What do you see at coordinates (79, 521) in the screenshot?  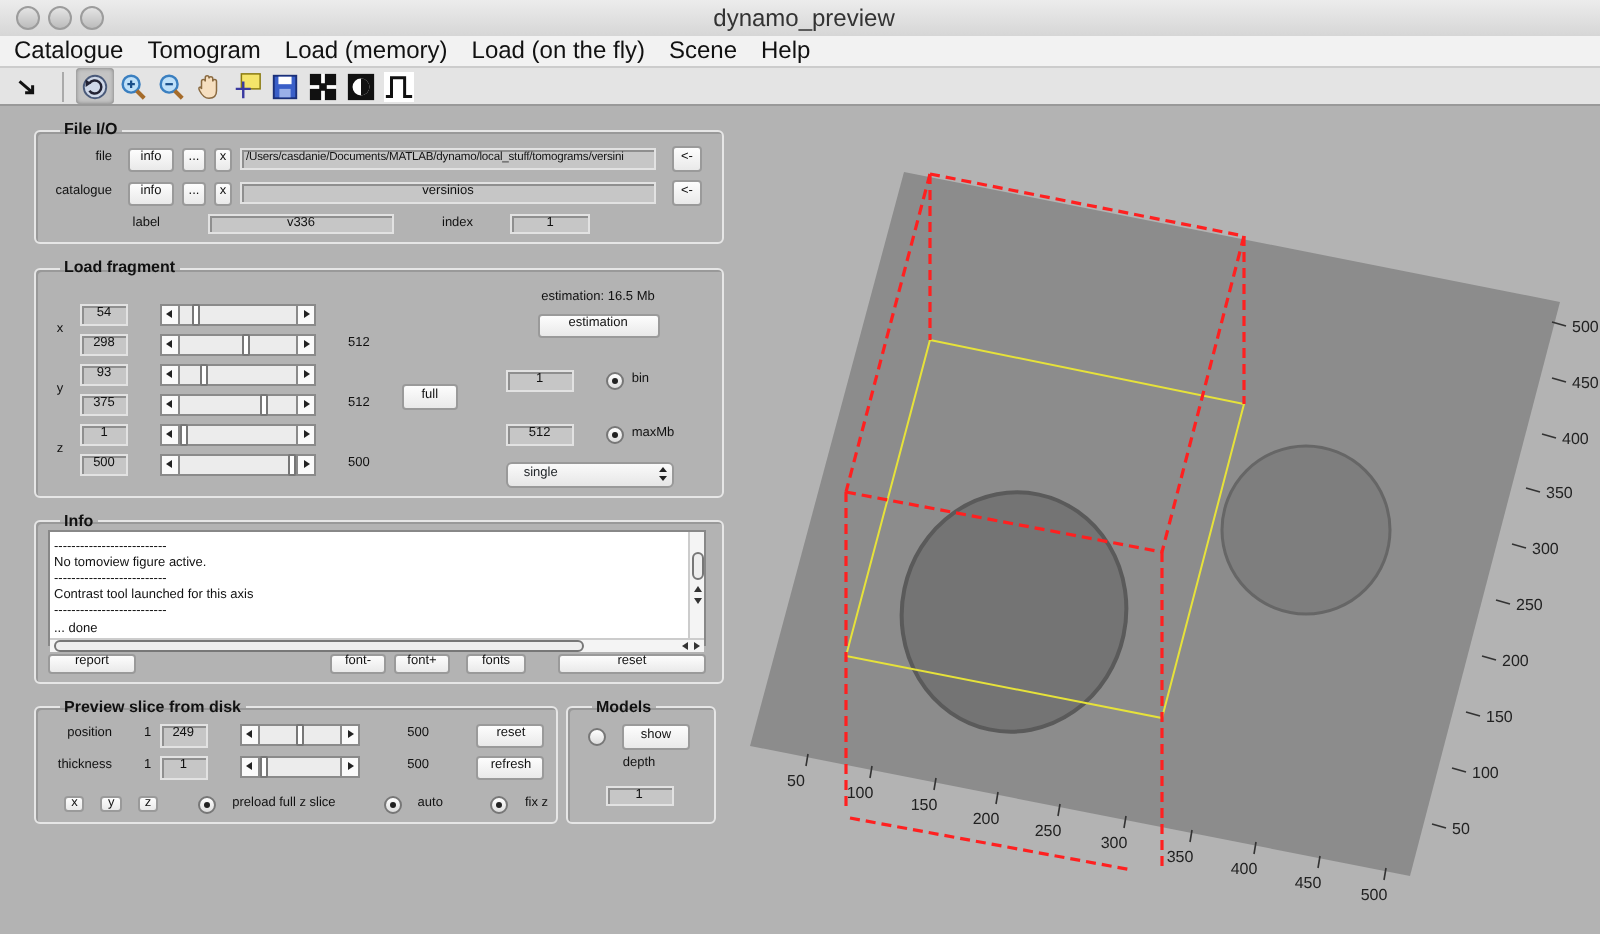 I see `group-title: Info` at bounding box center [79, 521].